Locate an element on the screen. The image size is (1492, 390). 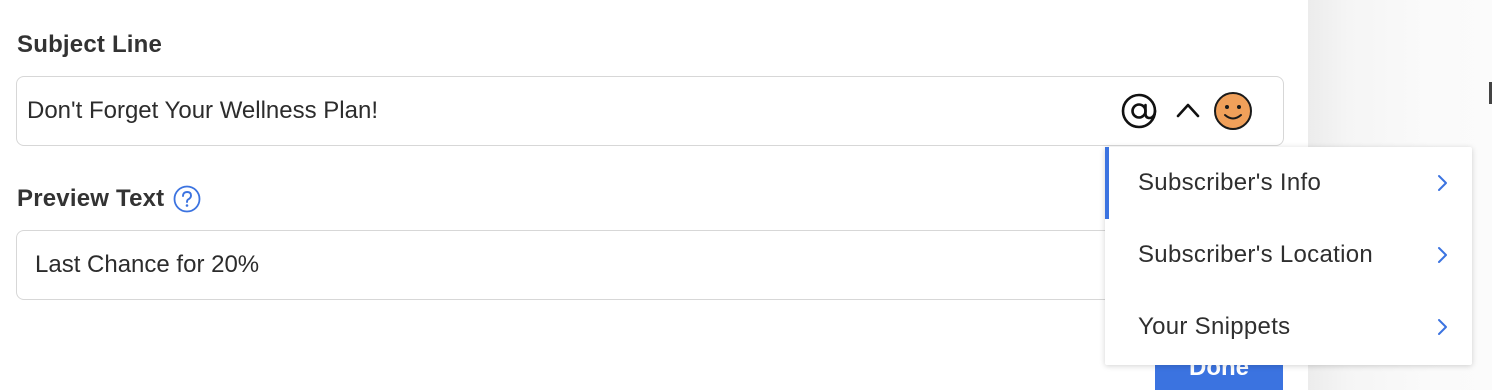
at-icon is located at coordinates (1139, 111).